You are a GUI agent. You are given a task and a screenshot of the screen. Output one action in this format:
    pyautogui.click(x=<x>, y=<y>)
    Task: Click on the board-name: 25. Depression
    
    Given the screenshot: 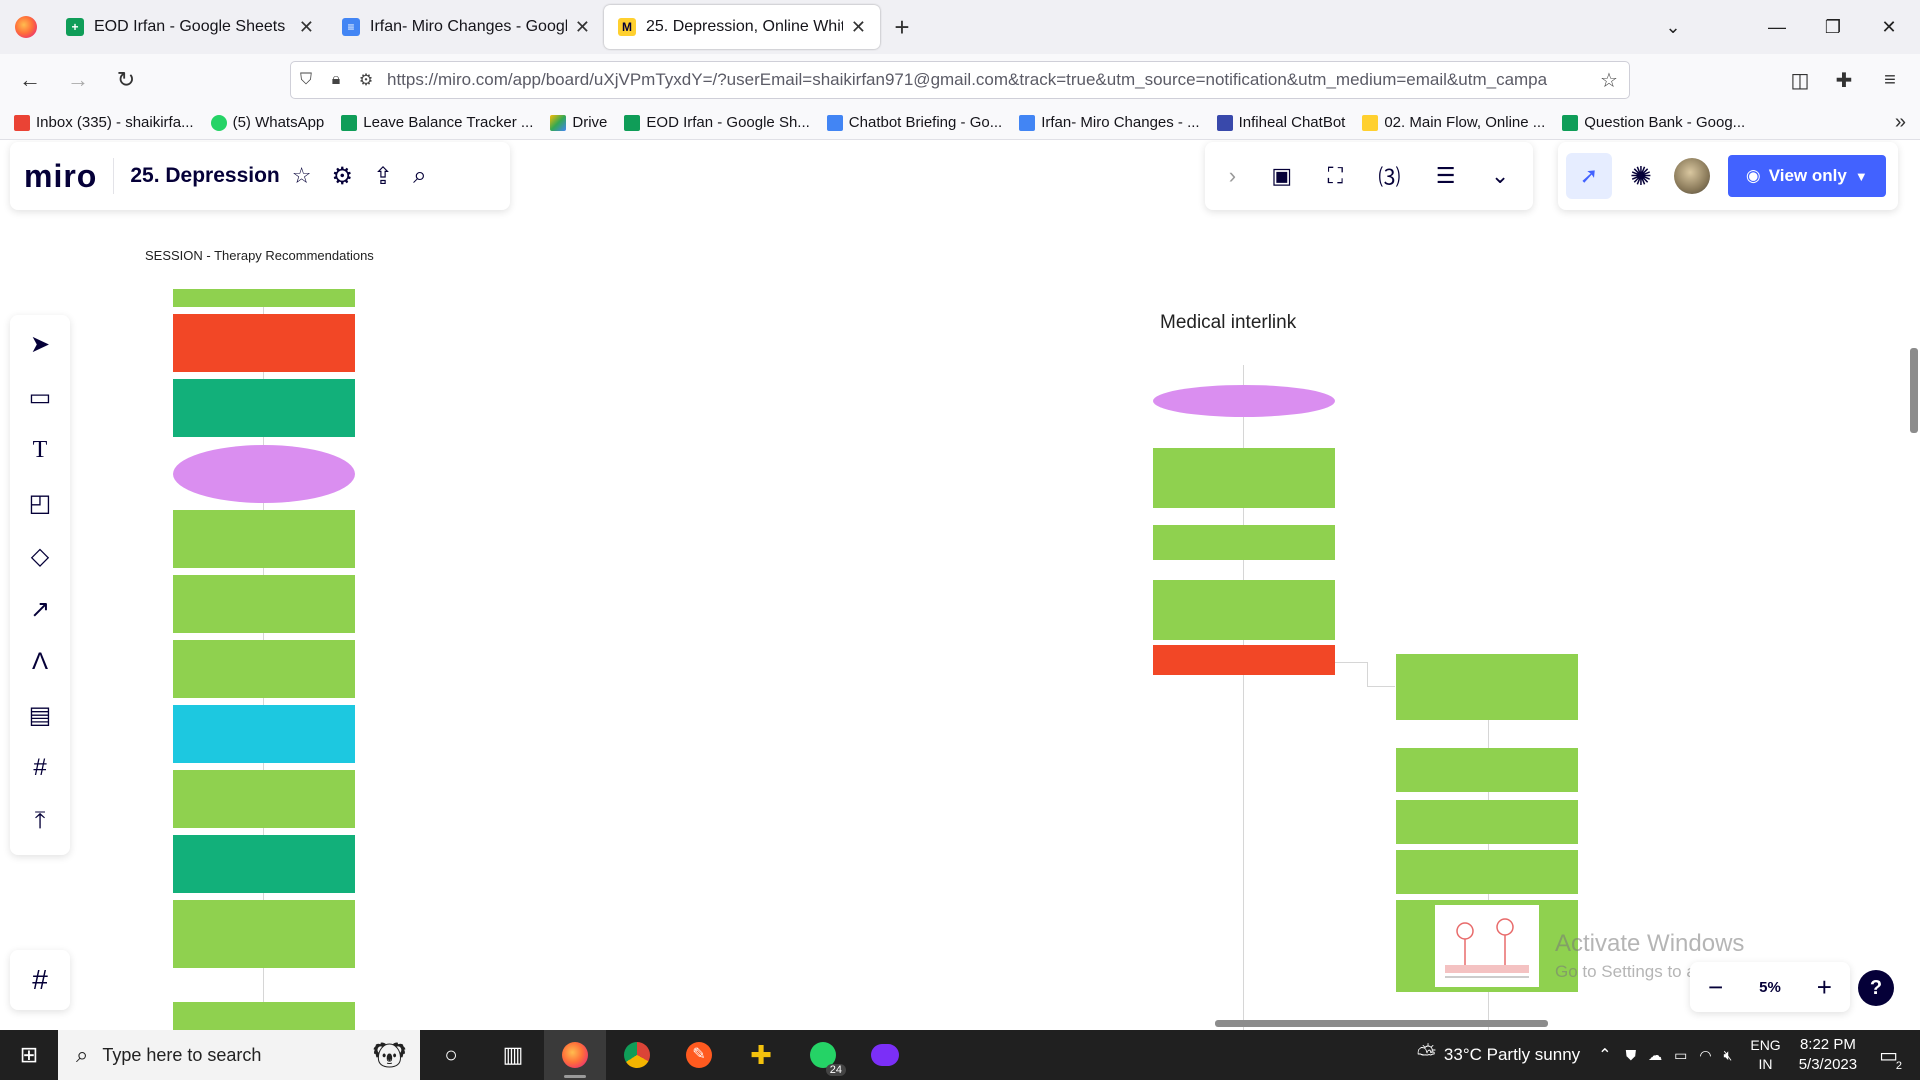 What is the action you would take?
    pyautogui.click(x=204, y=176)
    